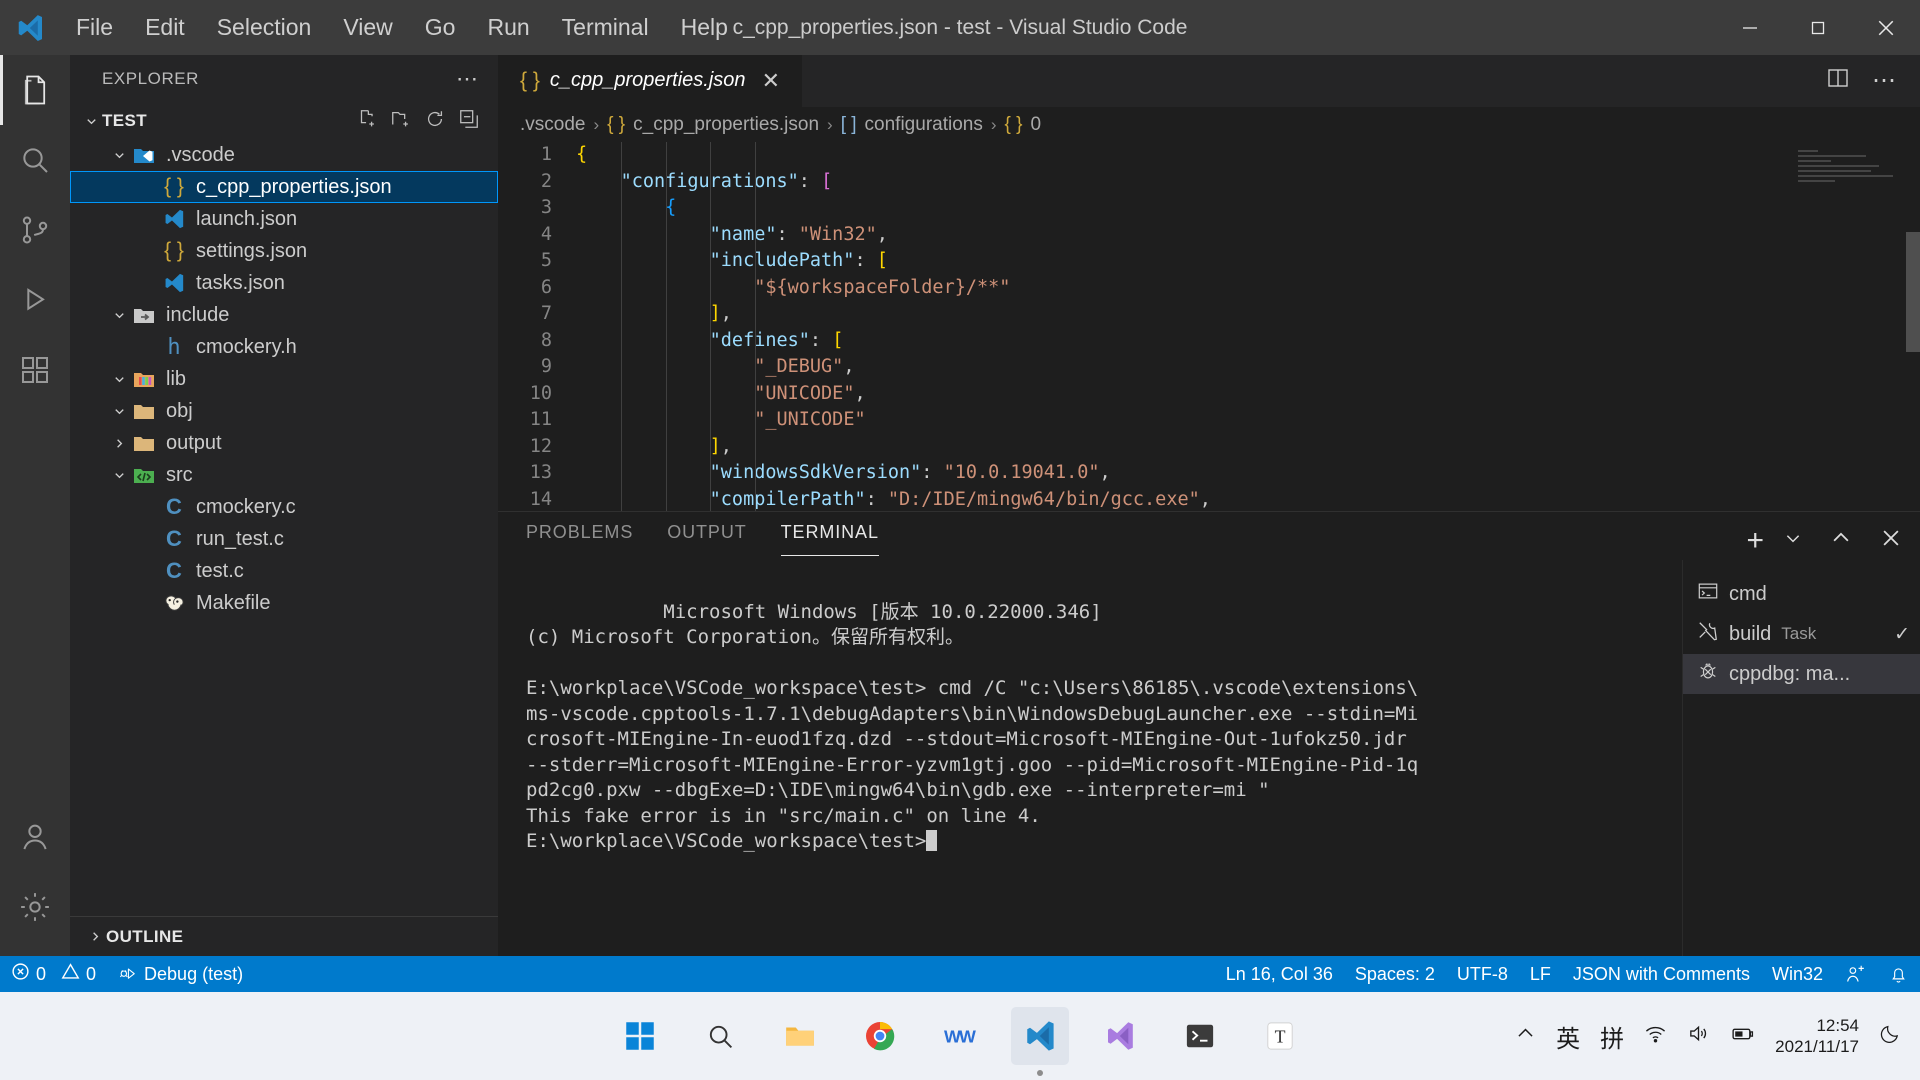 The height and width of the screenshot is (1080, 1920). I want to click on activity-explorer, so click(35, 90).